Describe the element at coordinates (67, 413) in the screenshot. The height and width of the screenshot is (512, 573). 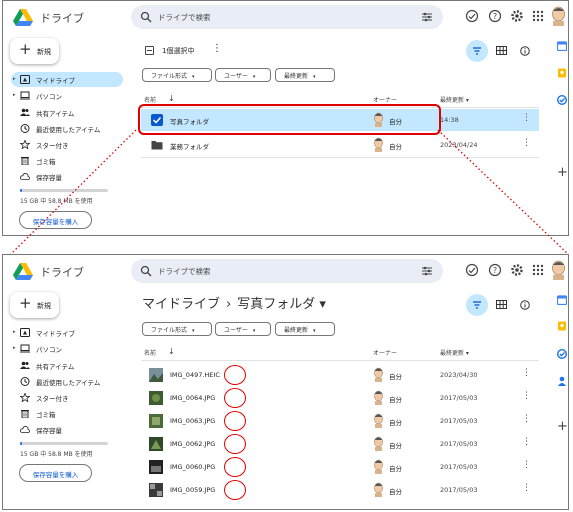
I see `sidebar-item-trash: ゴミ箱` at that location.